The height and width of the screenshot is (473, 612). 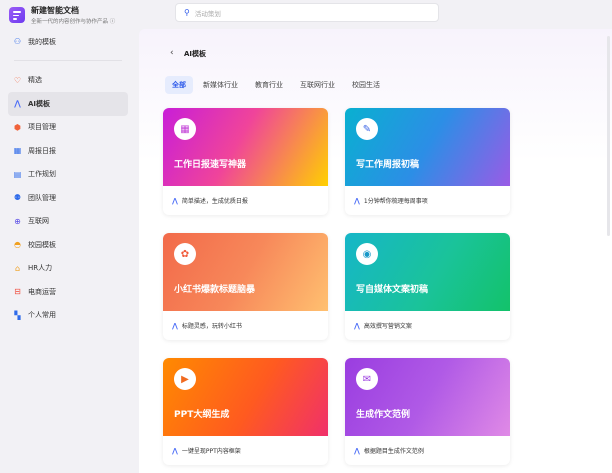 I want to click on sidebar-item: ▚ 个人常用, so click(x=68, y=316).